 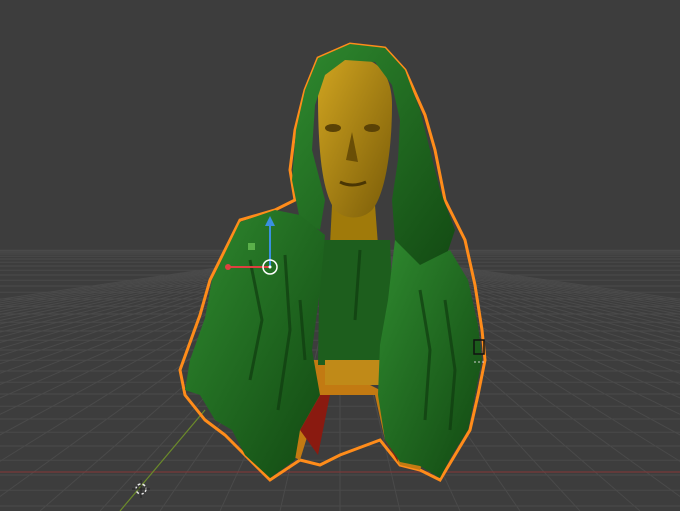 What do you see at coordinates (228, 267) in the screenshot?
I see `gizmo-x-handle` at bounding box center [228, 267].